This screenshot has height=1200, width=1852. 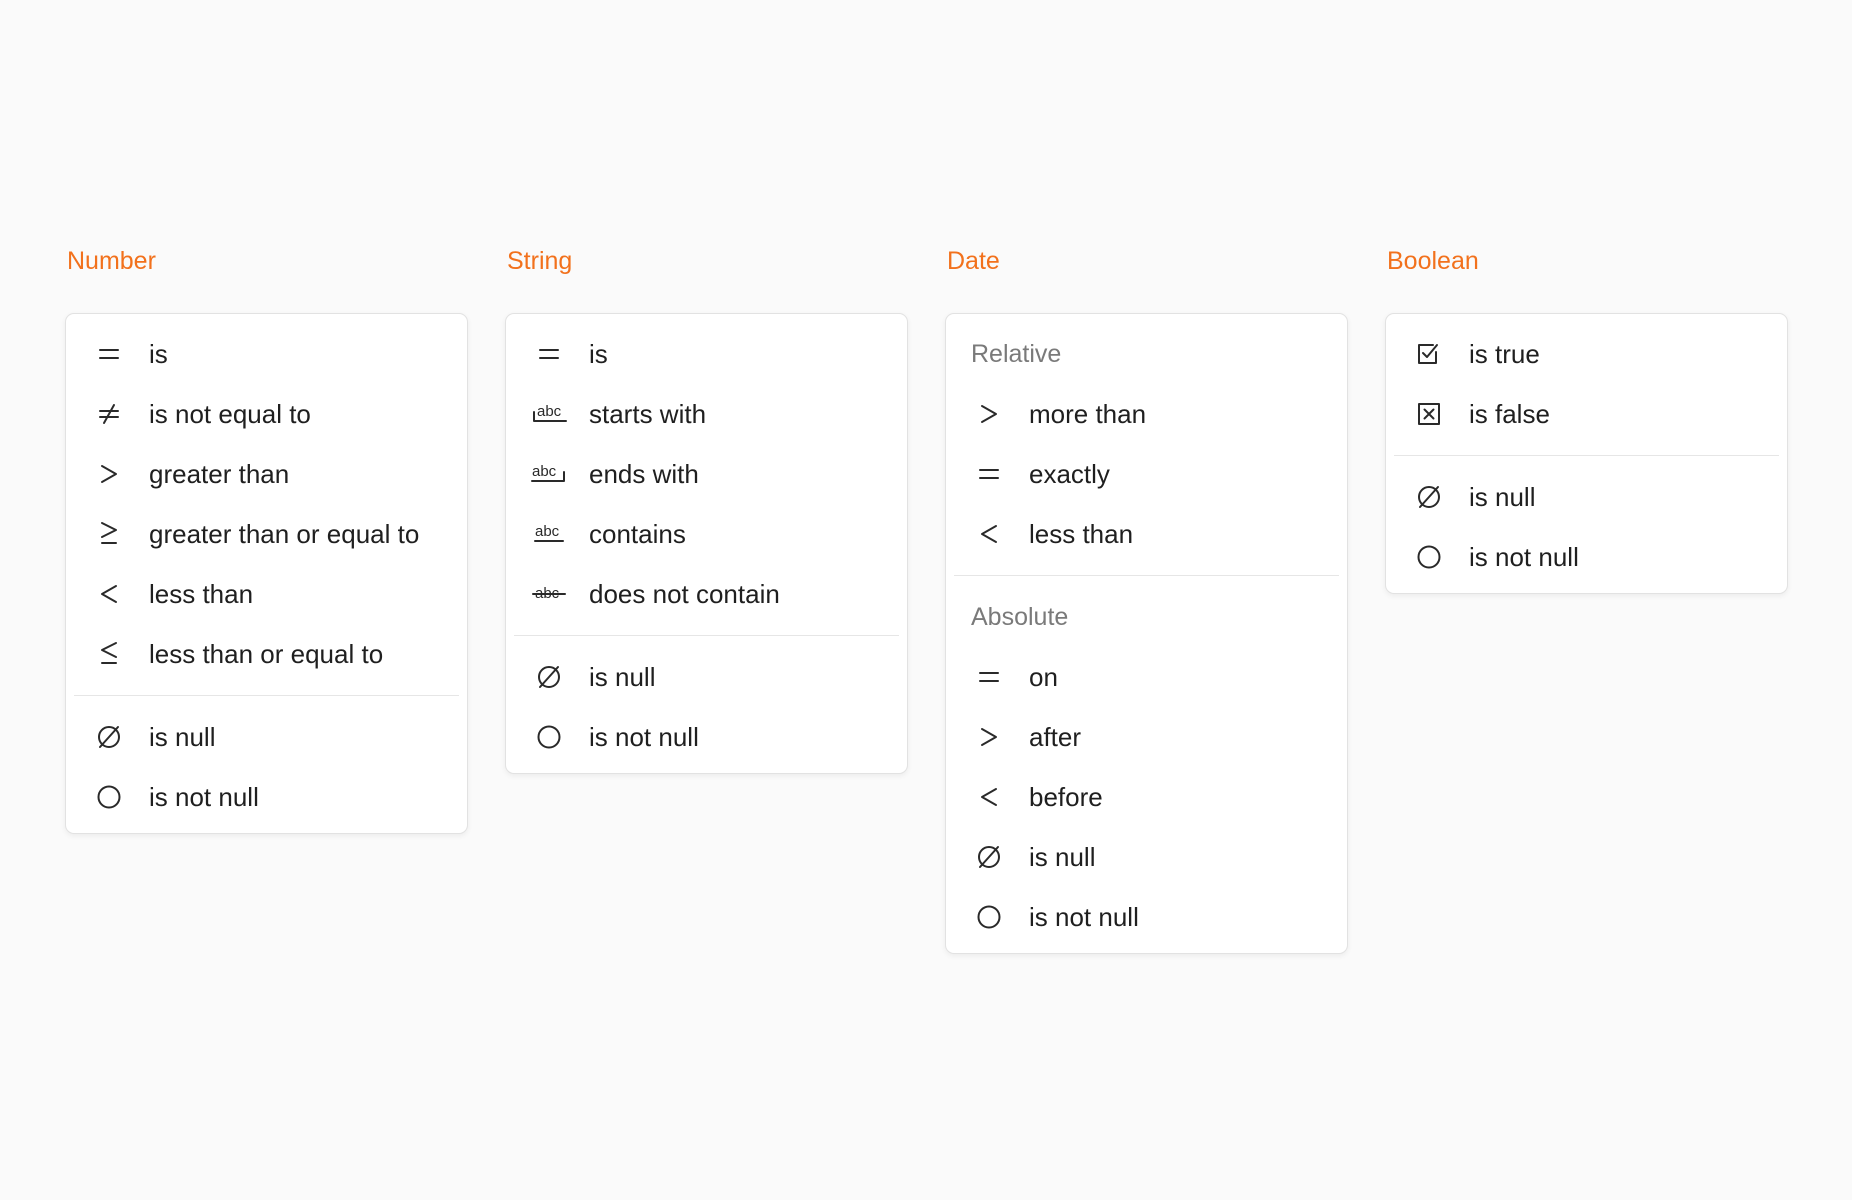 What do you see at coordinates (109, 534) in the screenshot?
I see `greater-or-equal-icon` at bounding box center [109, 534].